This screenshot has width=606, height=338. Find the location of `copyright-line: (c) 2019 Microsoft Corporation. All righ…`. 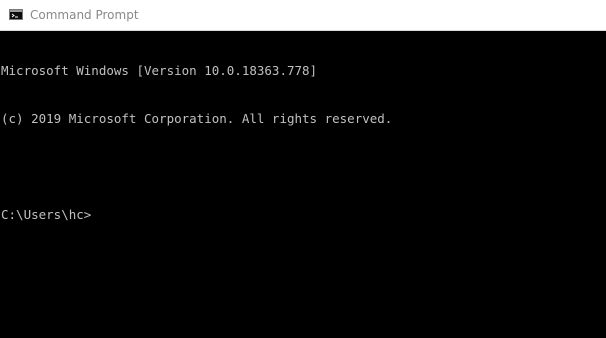

copyright-line: (c) 2019 Microsoft Corporation. All righ… is located at coordinates (197, 118).